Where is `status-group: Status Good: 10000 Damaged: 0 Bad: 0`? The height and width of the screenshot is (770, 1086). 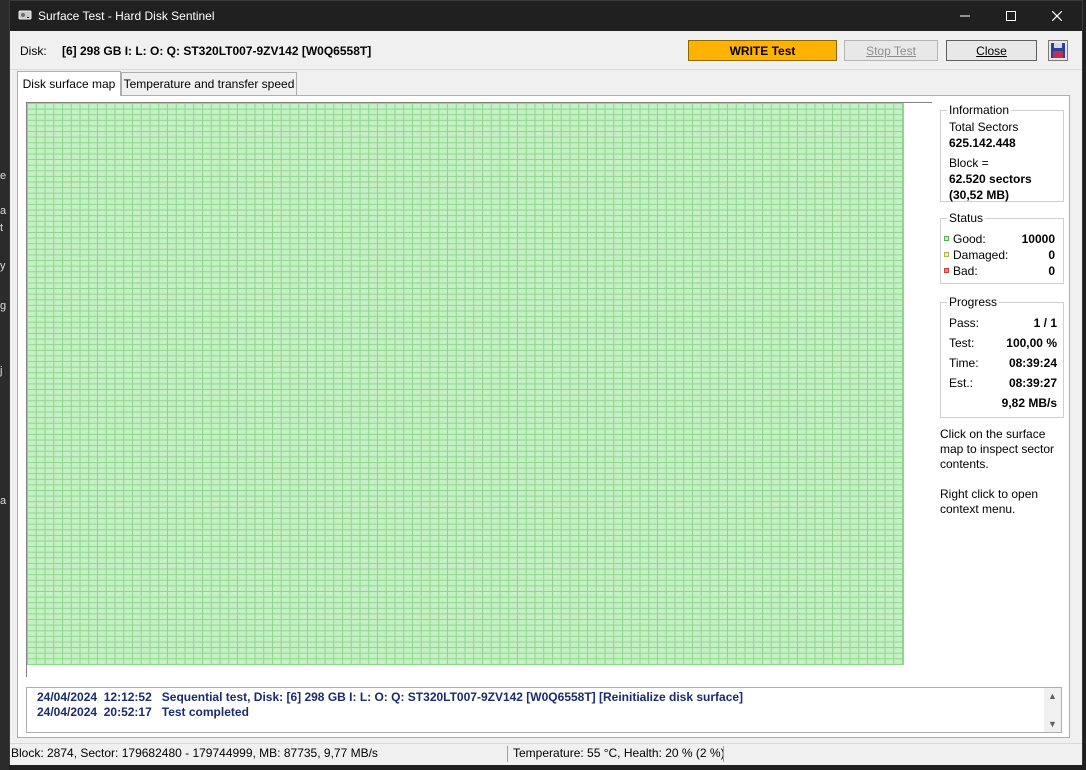
status-group: Status Good: 10000 Damaged: 0 Bad: 0 is located at coordinates (1002, 247).